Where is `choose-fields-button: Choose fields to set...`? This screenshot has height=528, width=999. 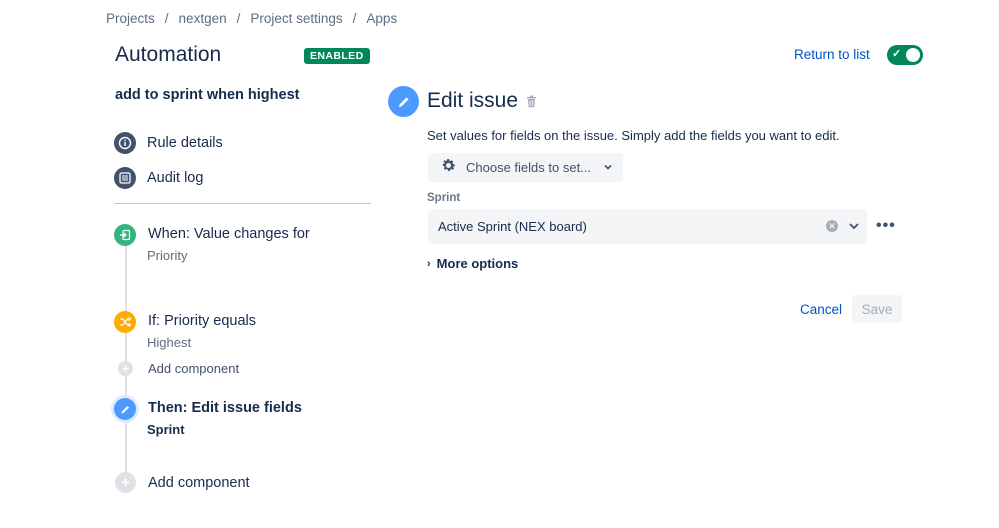 choose-fields-button: Choose fields to set... is located at coordinates (525, 167).